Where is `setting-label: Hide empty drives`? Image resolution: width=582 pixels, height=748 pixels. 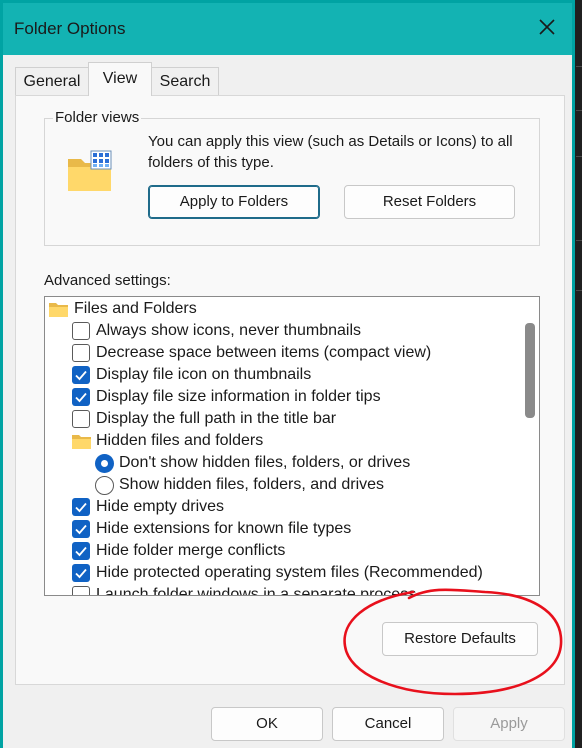 setting-label: Hide empty drives is located at coordinates (160, 506).